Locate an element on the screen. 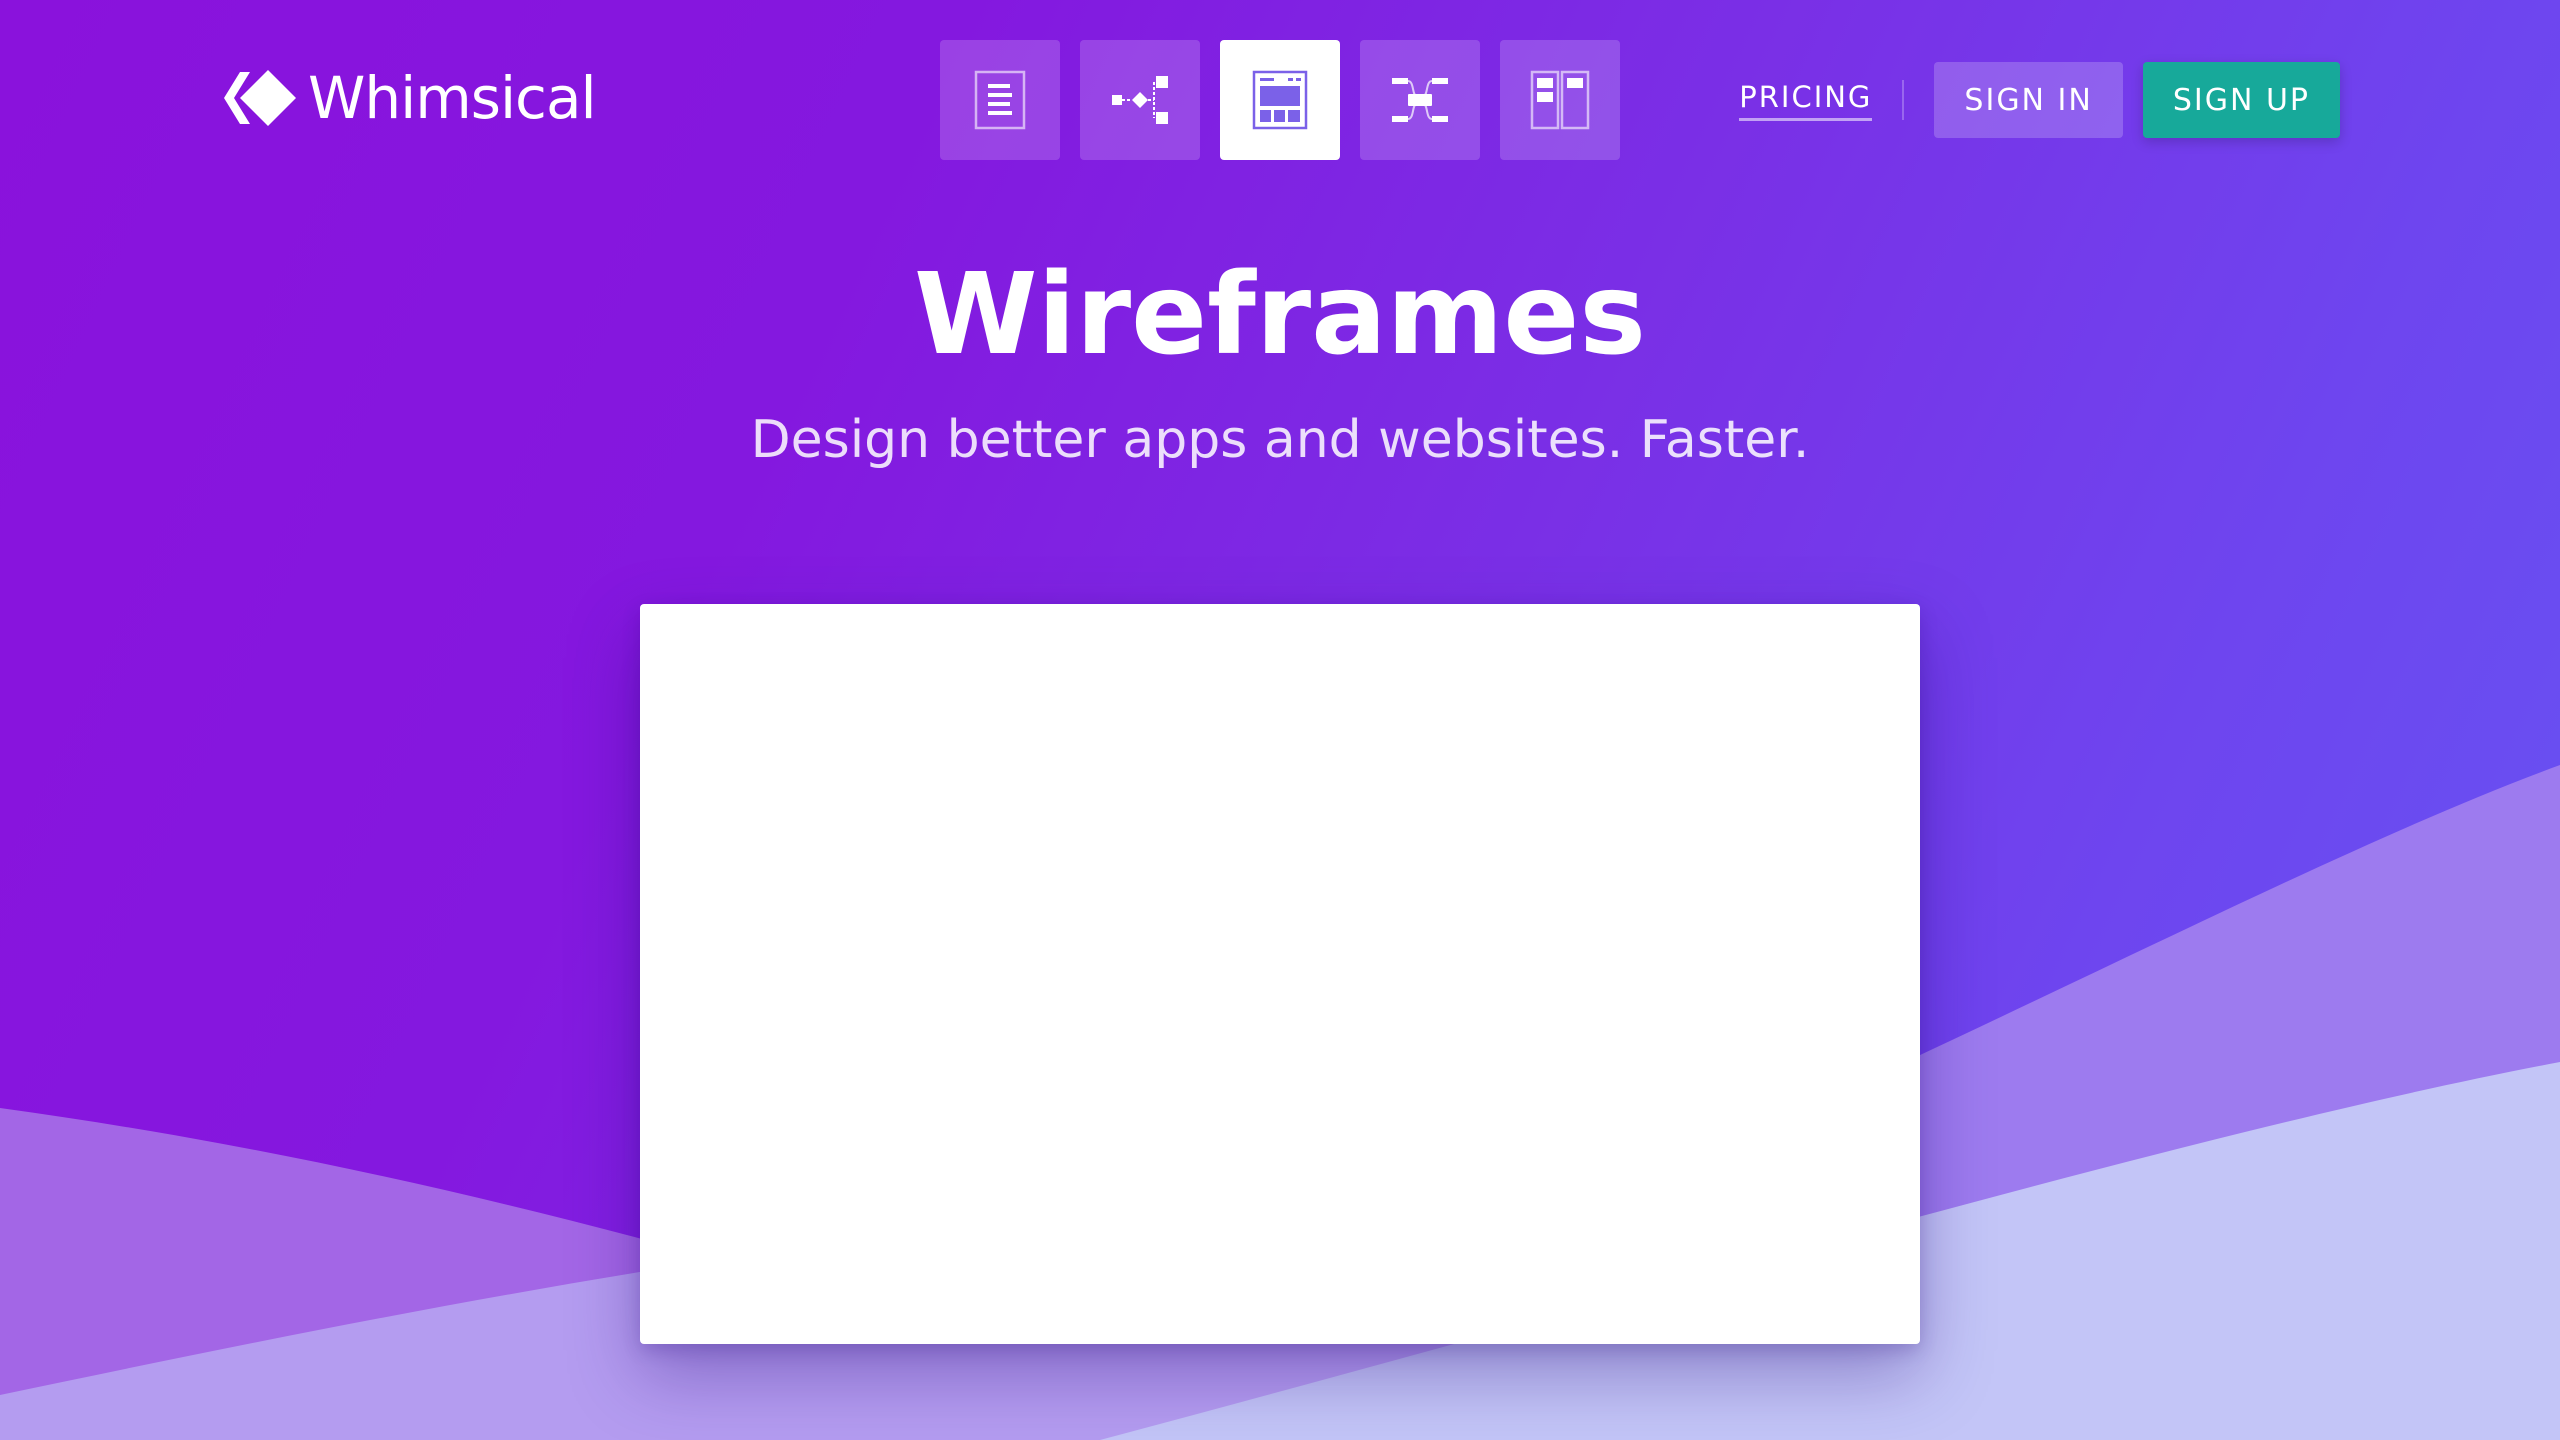 The image size is (2560, 1440). sign-up-button: SIGN UP is located at coordinates (2241, 100).